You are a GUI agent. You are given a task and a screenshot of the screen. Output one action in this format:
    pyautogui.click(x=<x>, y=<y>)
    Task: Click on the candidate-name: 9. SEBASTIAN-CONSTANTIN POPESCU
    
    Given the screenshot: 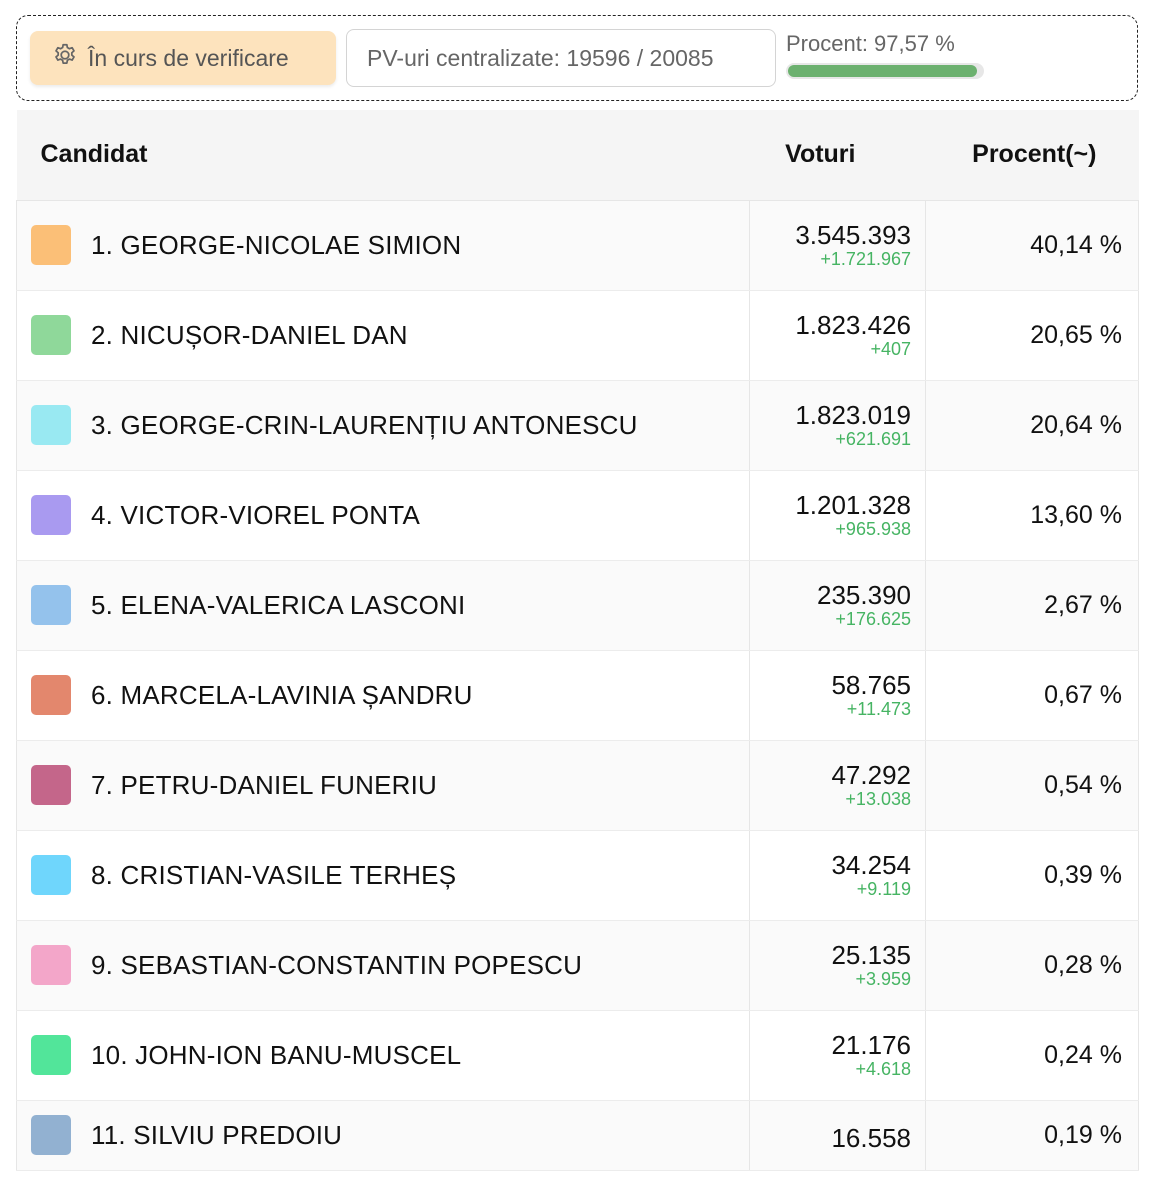 What is the action you would take?
    pyautogui.click(x=337, y=964)
    